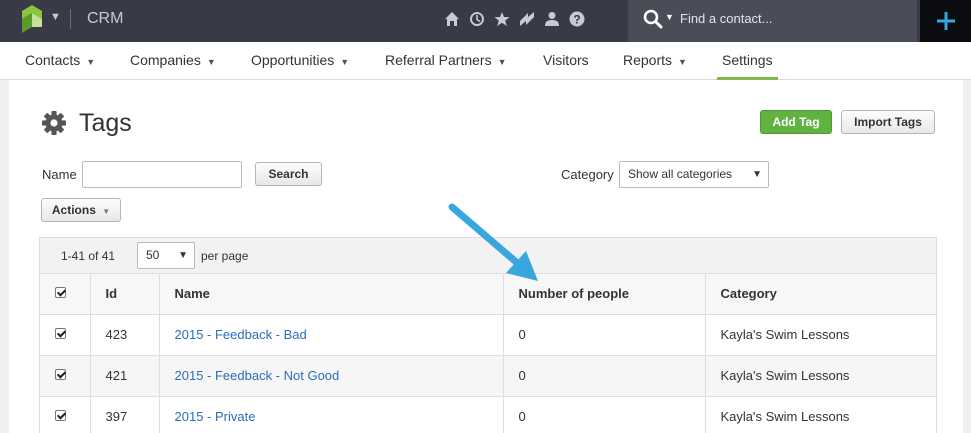  Describe the element at coordinates (331, 414) in the screenshot. I see `tag-name-cell: 2015 - Private` at that location.